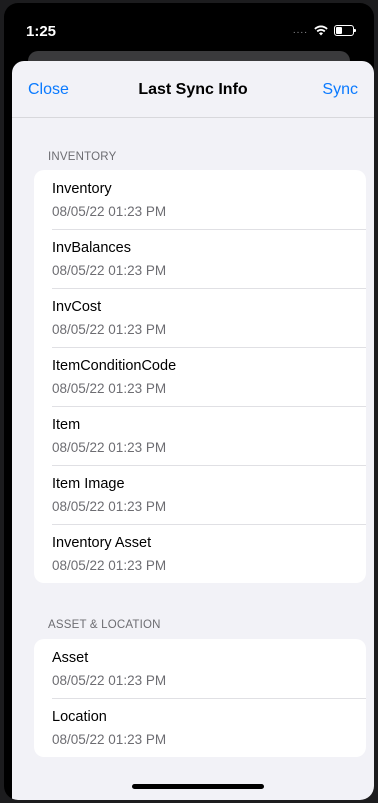  What do you see at coordinates (41, 31) in the screenshot?
I see `status-time: 1:25` at bounding box center [41, 31].